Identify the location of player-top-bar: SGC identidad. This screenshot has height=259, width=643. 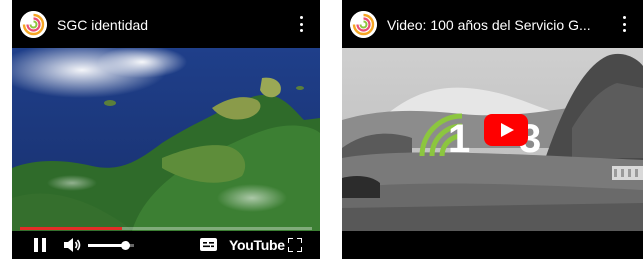
(166, 24).